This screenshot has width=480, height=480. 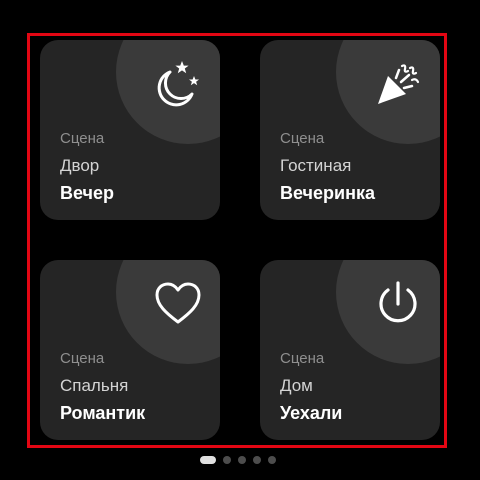 What do you see at coordinates (311, 413) in the screenshot?
I see `scene-name: Уехали` at bounding box center [311, 413].